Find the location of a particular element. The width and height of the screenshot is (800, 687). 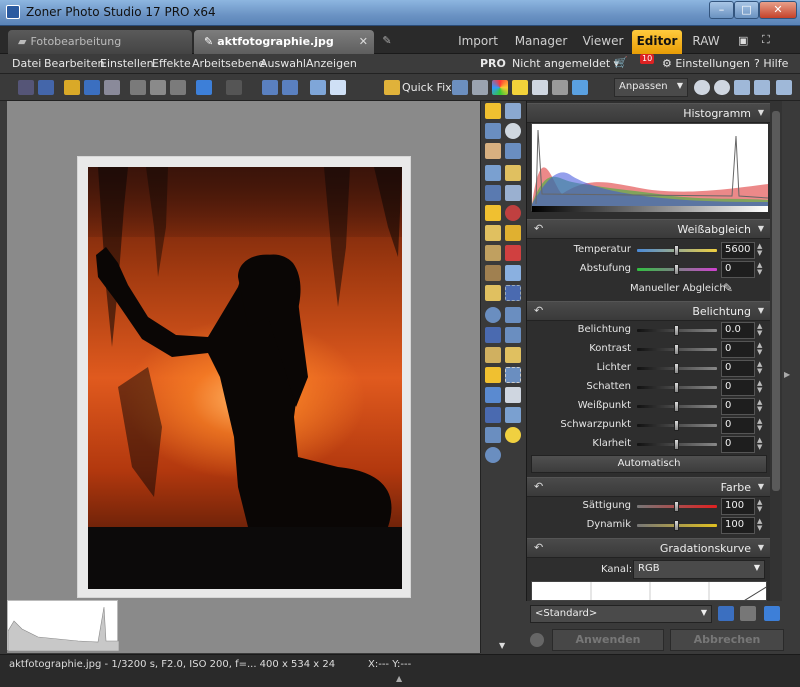

print-icon is located at coordinates (112, 87).